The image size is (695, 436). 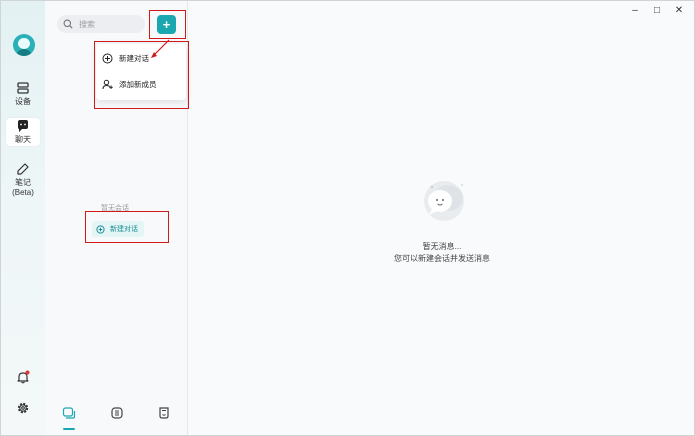 I want to click on nav-rail: 设备 聊天 笔记 (Beta), so click(x=23, y=218).